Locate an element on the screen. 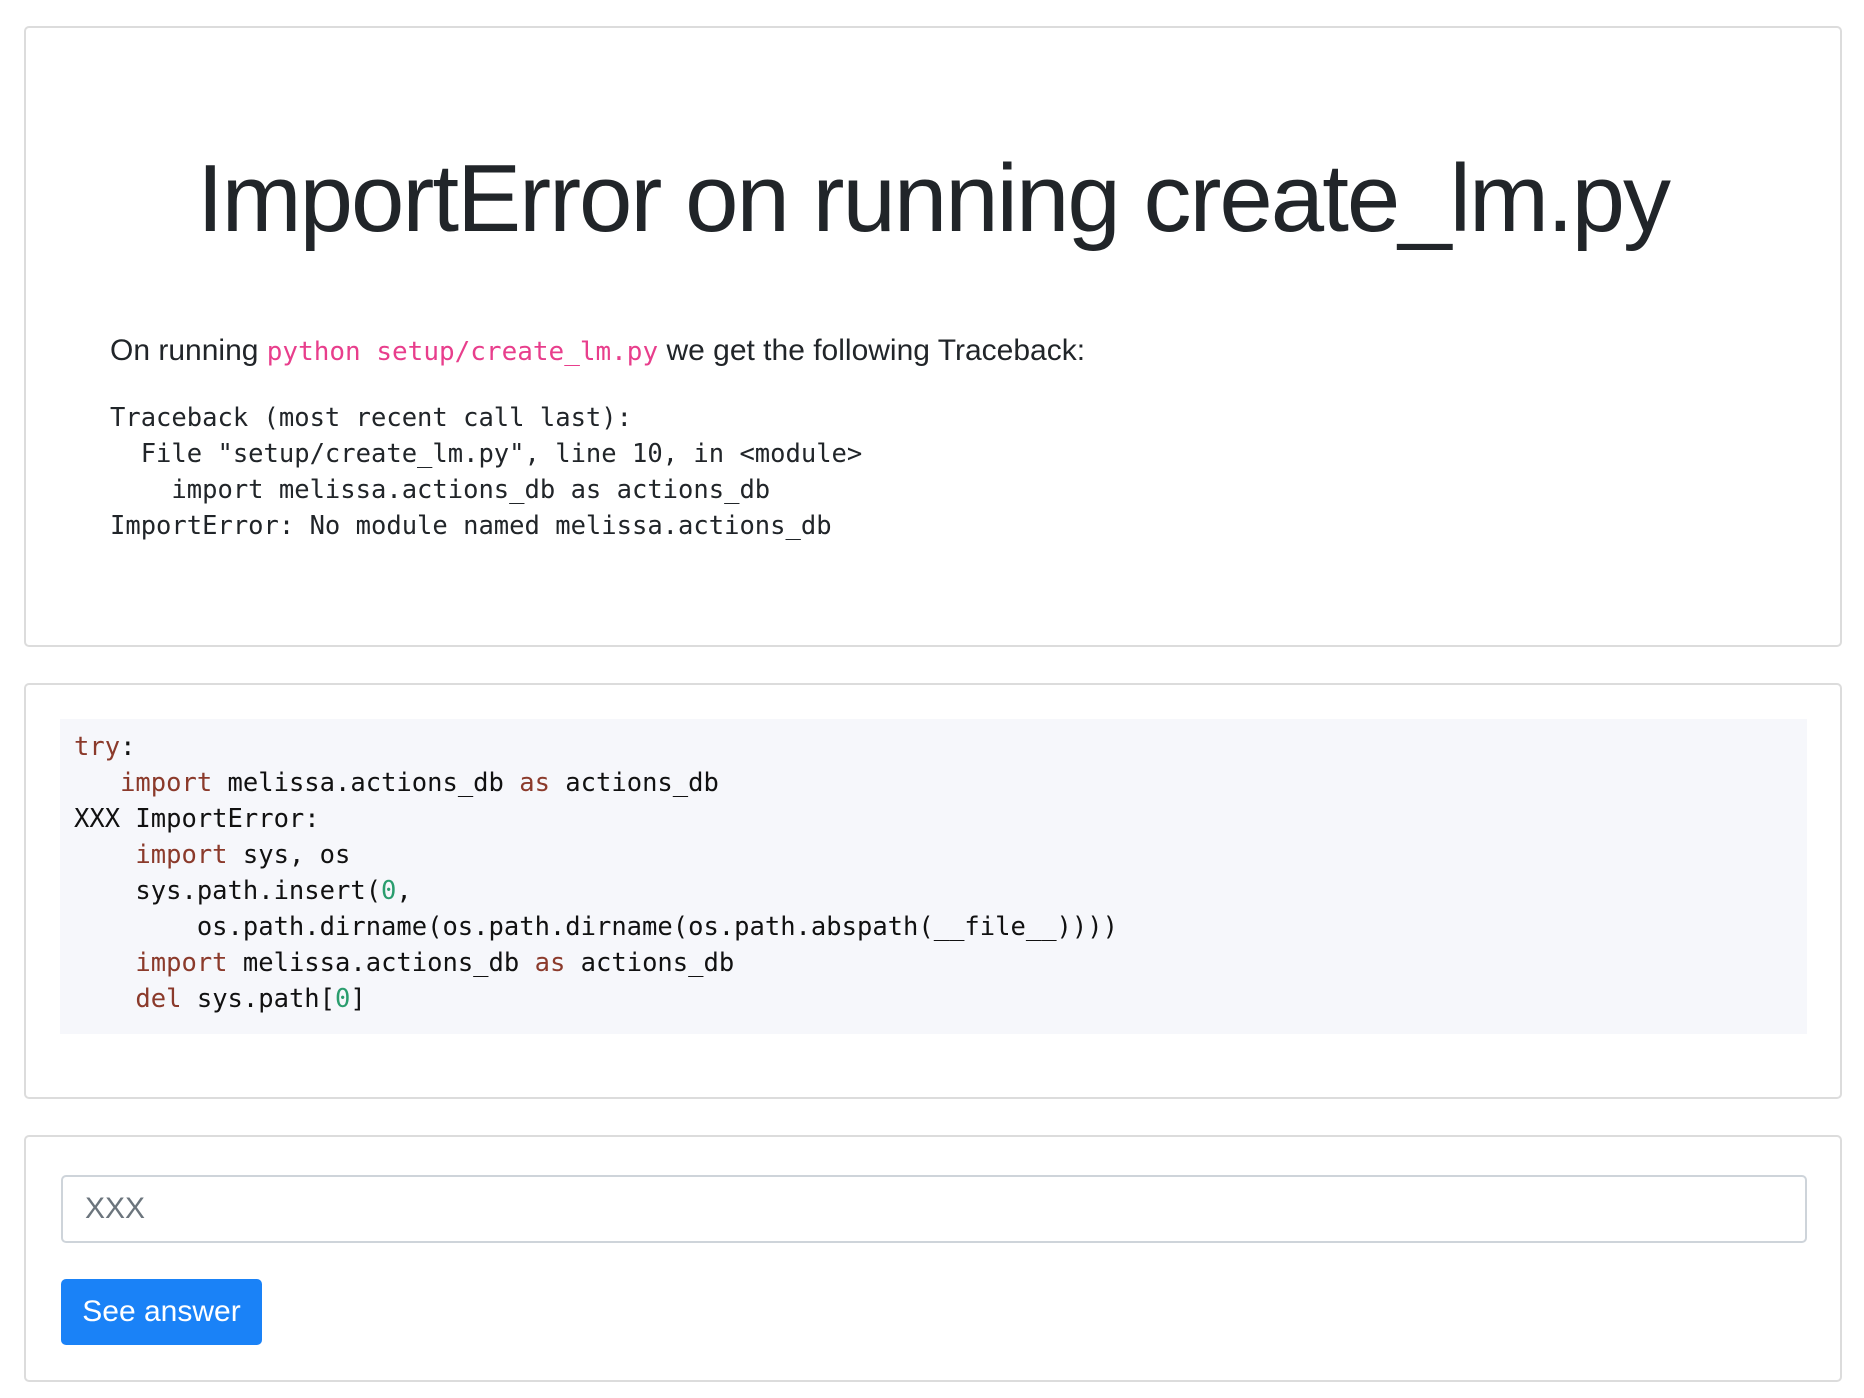  intro-text-after: we get the following Traceback: is located at coordinates (872, 350).